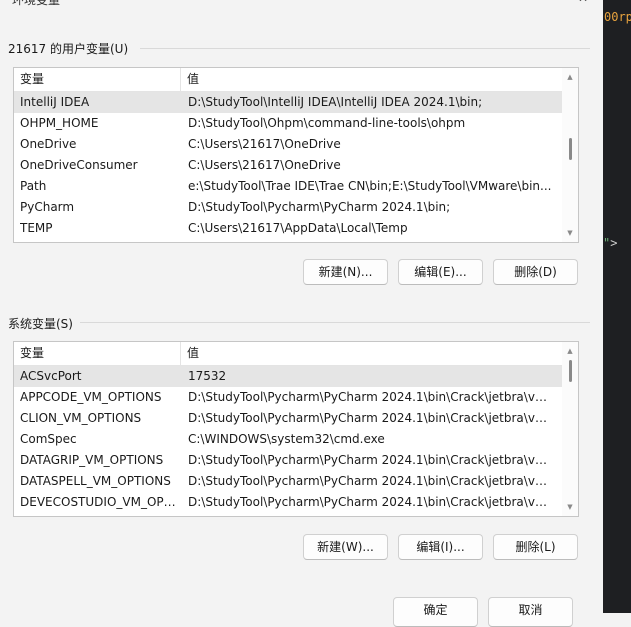  Describe the element at coordinates (319, 207) in the screenshot. I see `variable-value: D:\StudyTool\Pycharm\PyCharm 2024.1\bin;` at that location.